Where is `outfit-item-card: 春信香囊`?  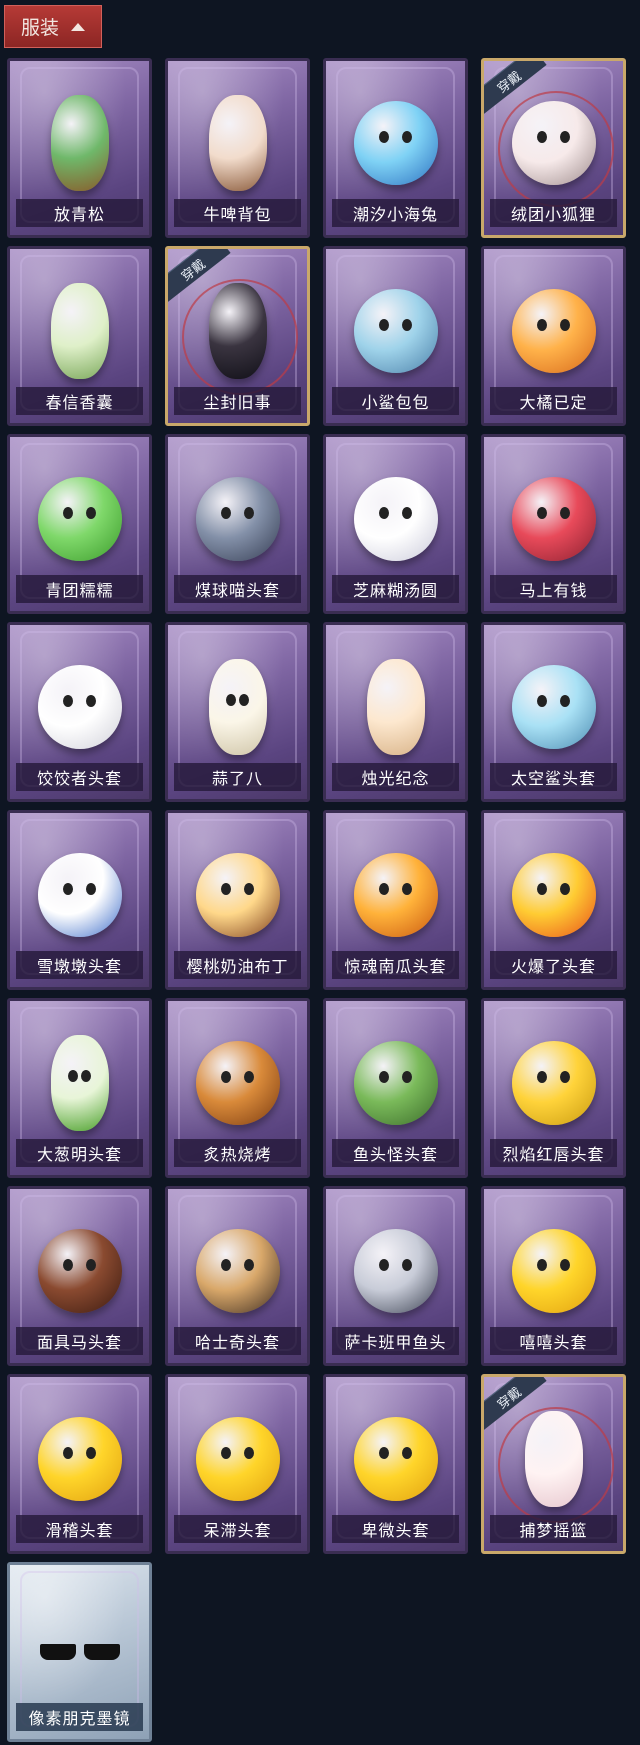
outfit-item-card: 春信香囊 is located at coordinates (79, 336).